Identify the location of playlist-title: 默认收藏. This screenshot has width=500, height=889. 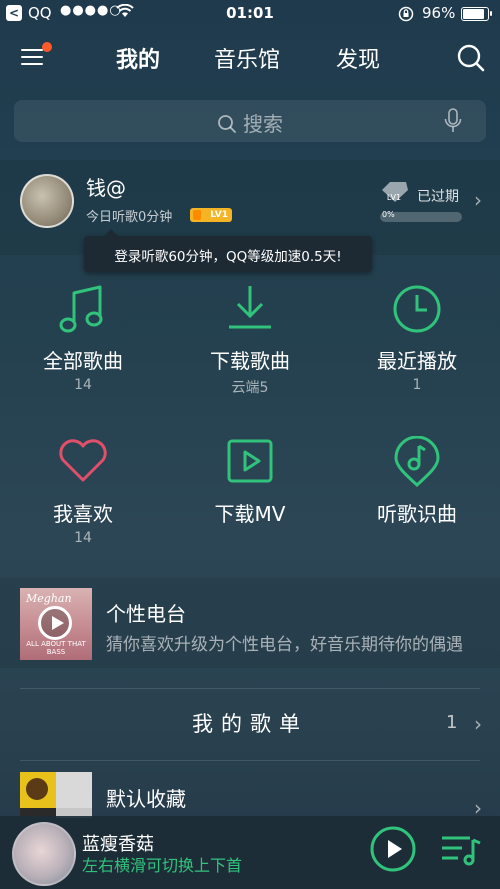
(146, 797).